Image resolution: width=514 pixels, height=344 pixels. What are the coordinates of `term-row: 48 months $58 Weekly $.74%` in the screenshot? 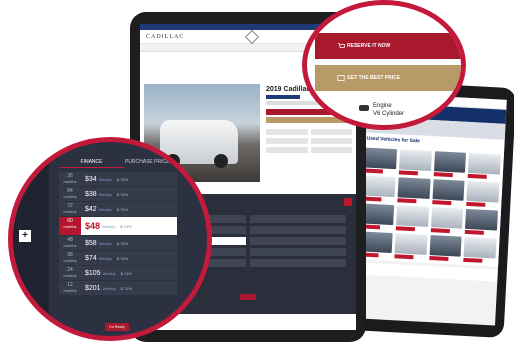 It's located at (118, 243).